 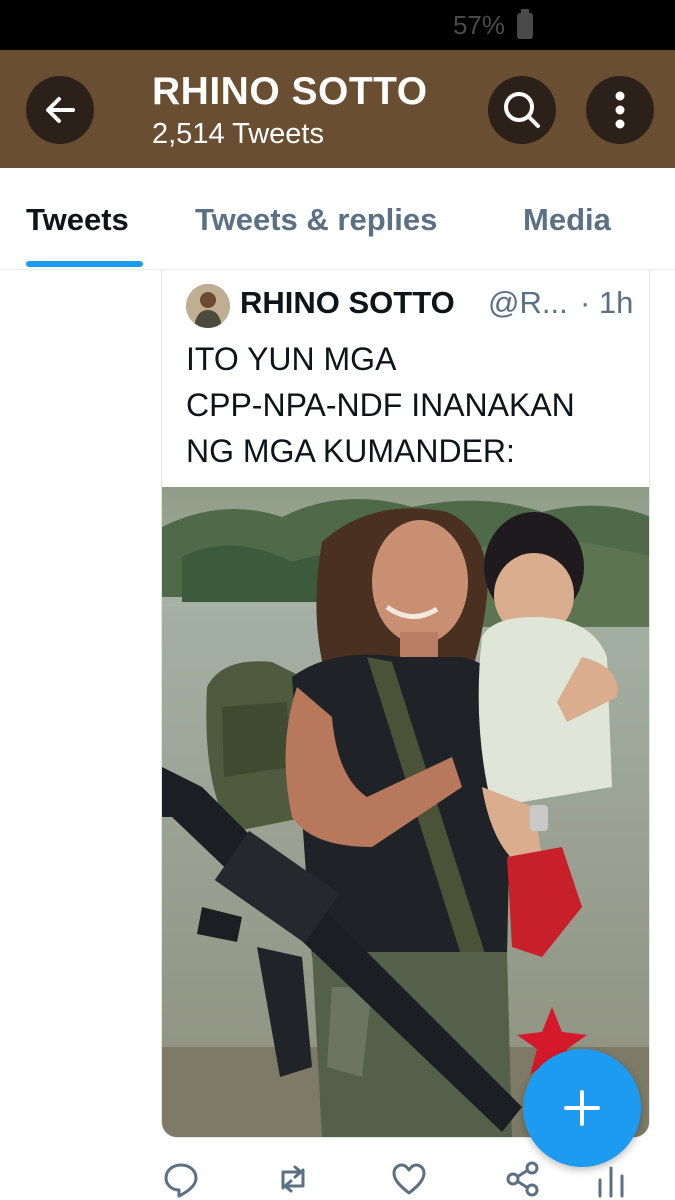 What do you see at coordinates (409, 1179) in the screenshot?
I see `like-icon` at bounding box center [409, 1179].